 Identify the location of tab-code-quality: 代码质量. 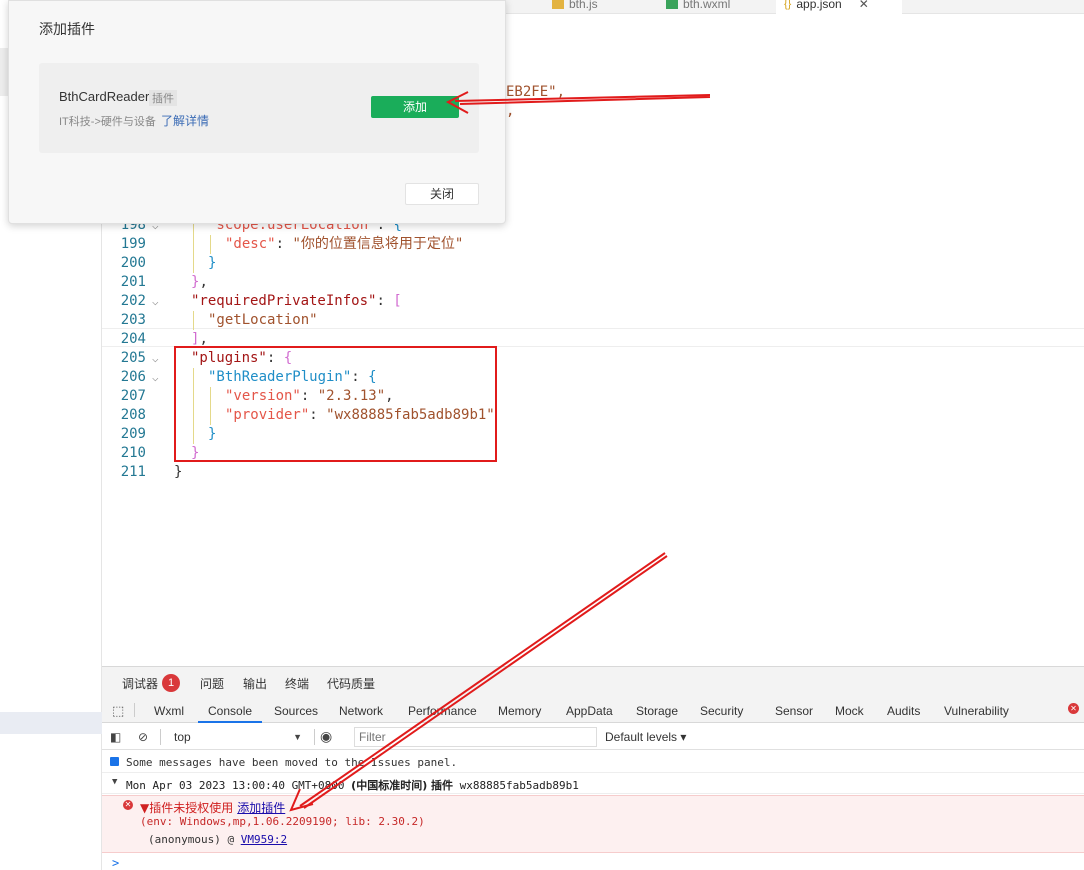
(351, 683).